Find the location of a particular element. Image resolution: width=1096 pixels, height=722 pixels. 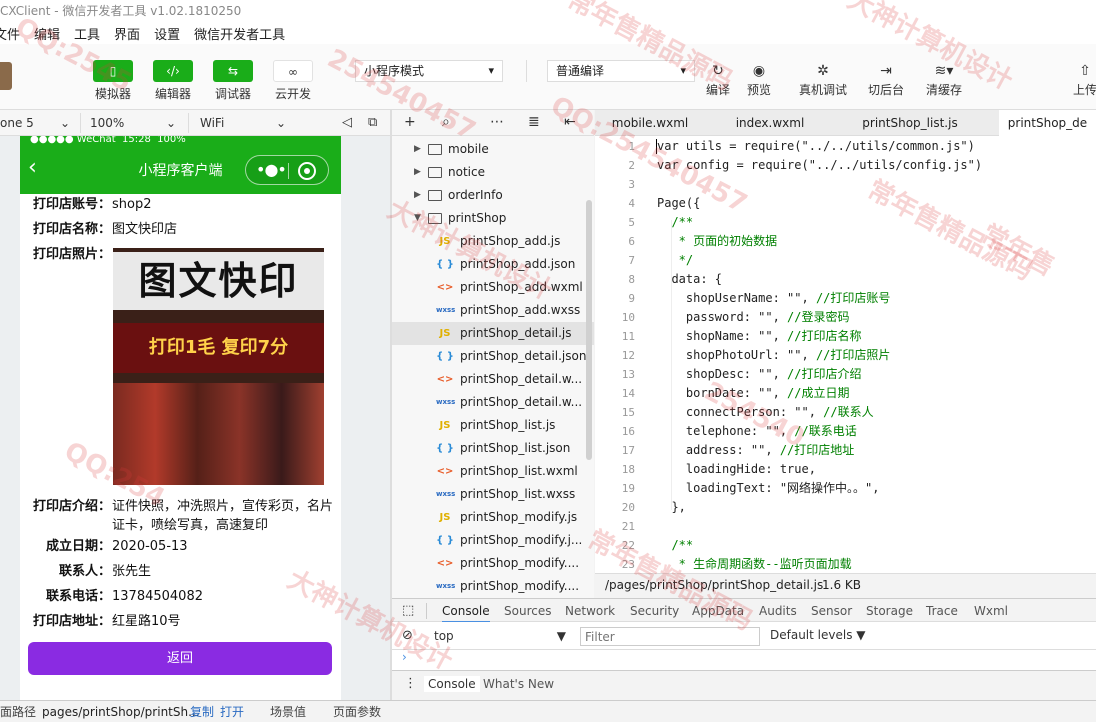

console-filter-input is located at coordinates (670, 636).